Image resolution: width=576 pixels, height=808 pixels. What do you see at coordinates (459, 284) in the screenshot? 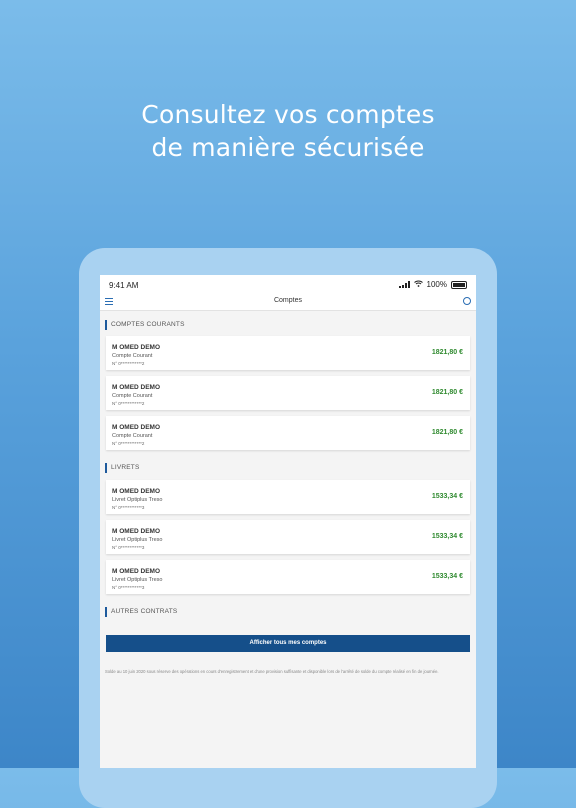
I see `battery-icon` at bounding box center [459, 284].